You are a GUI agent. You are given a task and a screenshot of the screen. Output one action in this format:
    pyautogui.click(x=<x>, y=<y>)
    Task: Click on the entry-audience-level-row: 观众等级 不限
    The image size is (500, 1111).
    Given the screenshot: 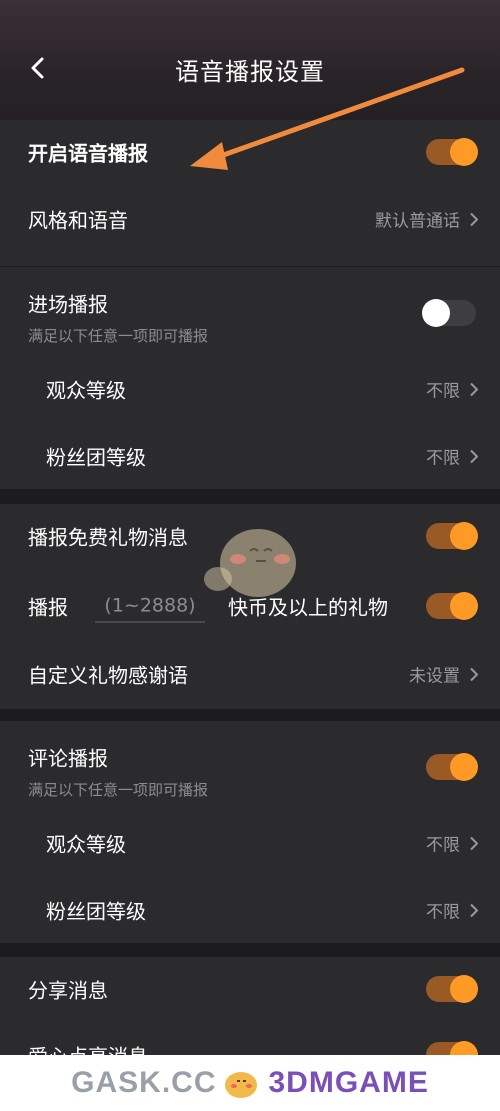 What is the action you would take?
    pyautogui.click(x=250, y=389)
    